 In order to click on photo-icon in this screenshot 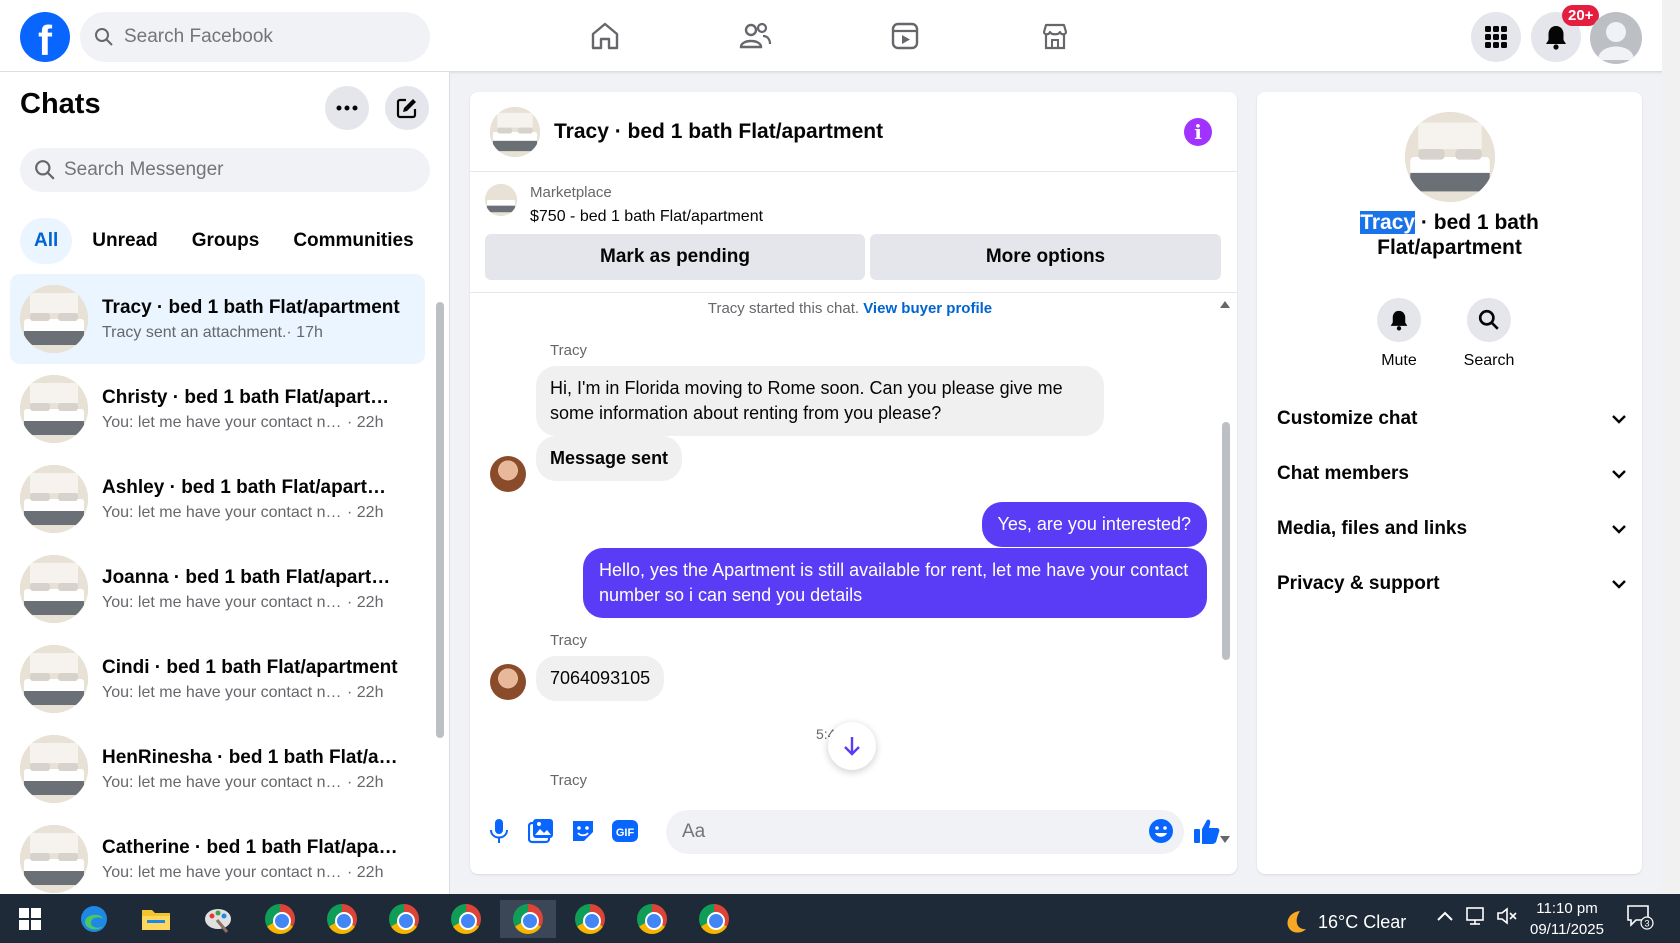, I will do `click(541, 831)`.